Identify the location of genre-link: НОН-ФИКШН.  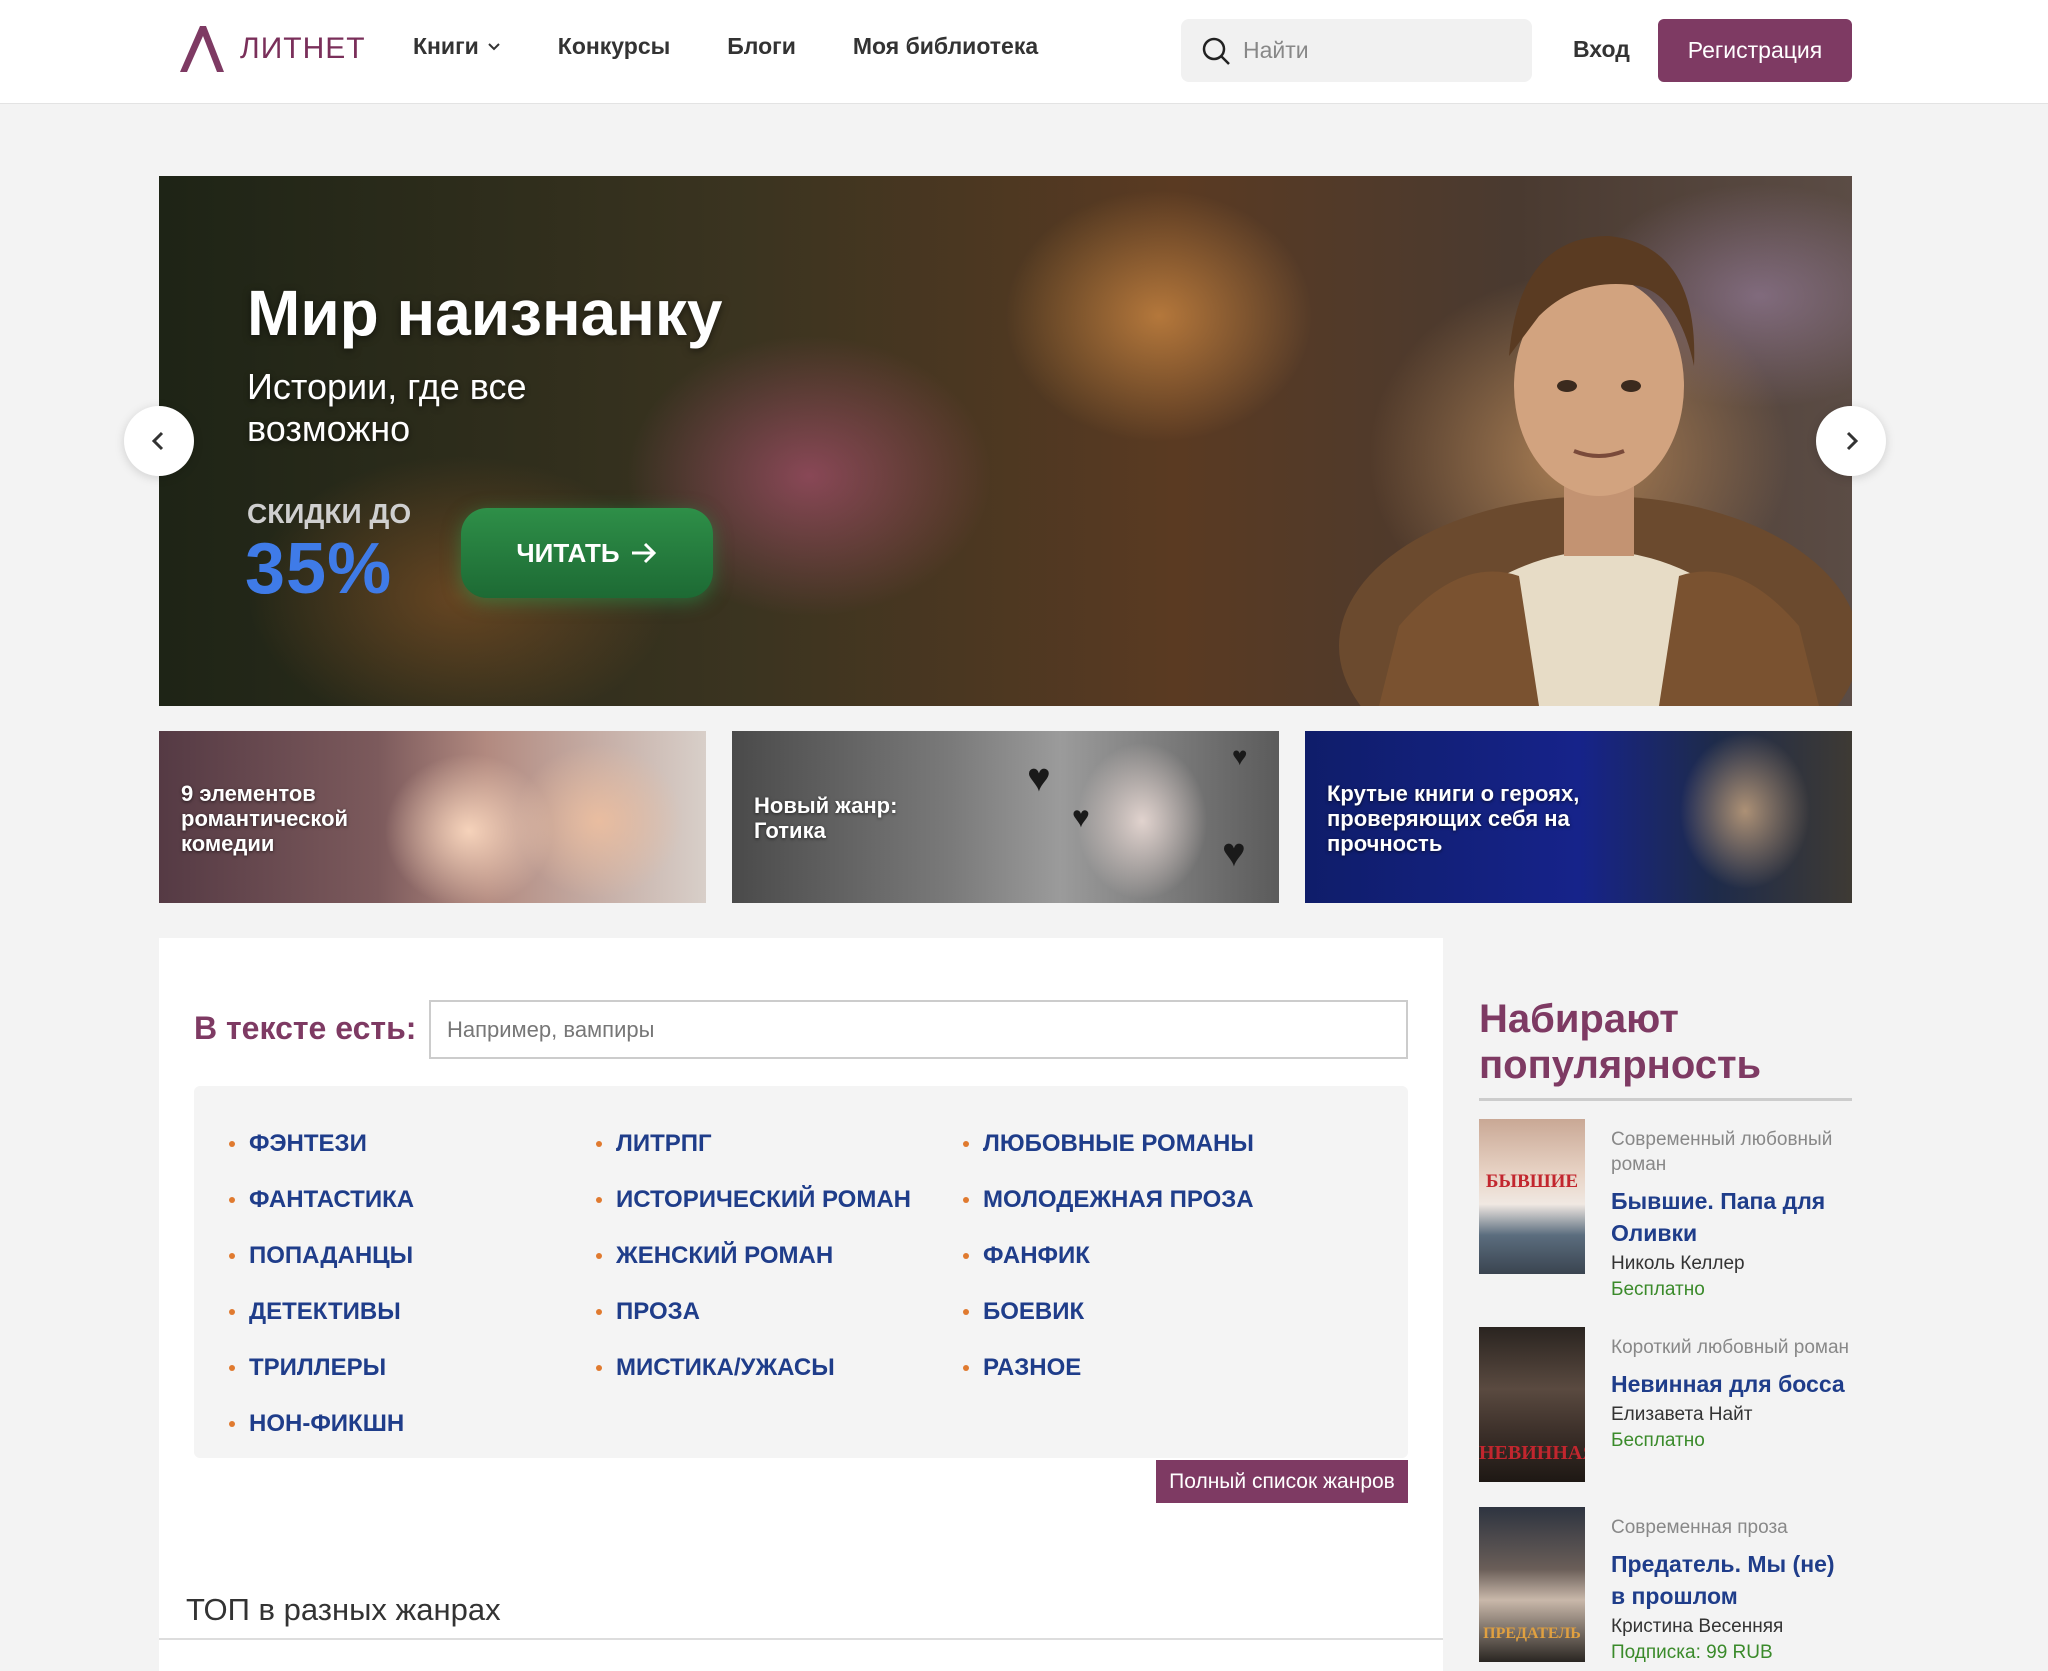
(321, 1424).